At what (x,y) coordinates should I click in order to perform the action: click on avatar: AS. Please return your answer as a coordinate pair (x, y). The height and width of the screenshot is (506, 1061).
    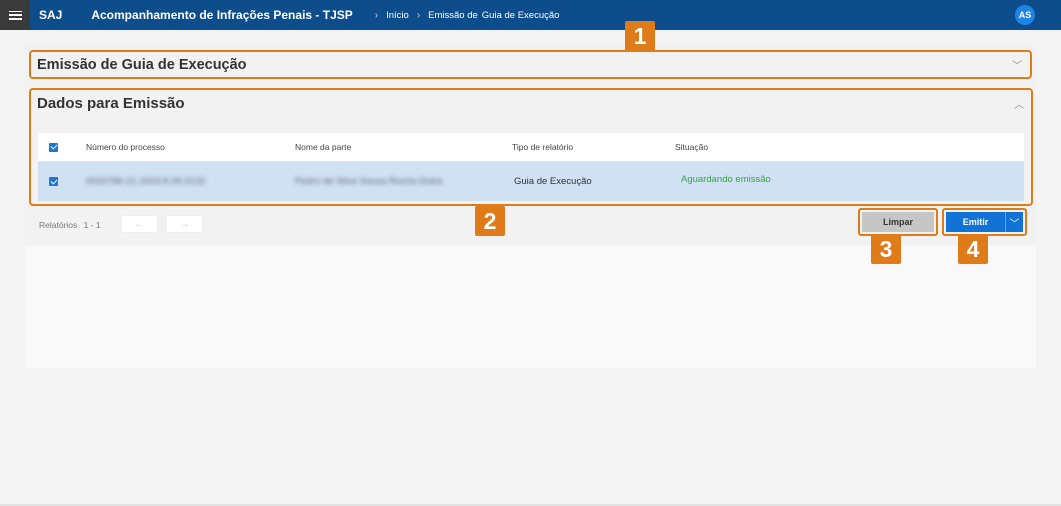
    Looking at the image, I should click on (1025, 15).